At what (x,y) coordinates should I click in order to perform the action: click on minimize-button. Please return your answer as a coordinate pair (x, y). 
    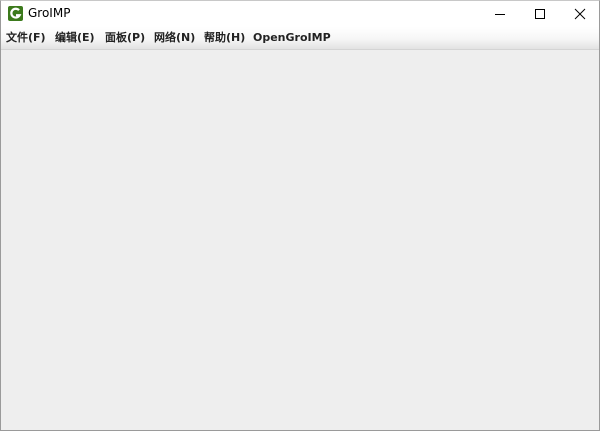
    Looking at the image, I should click on (500, 14).